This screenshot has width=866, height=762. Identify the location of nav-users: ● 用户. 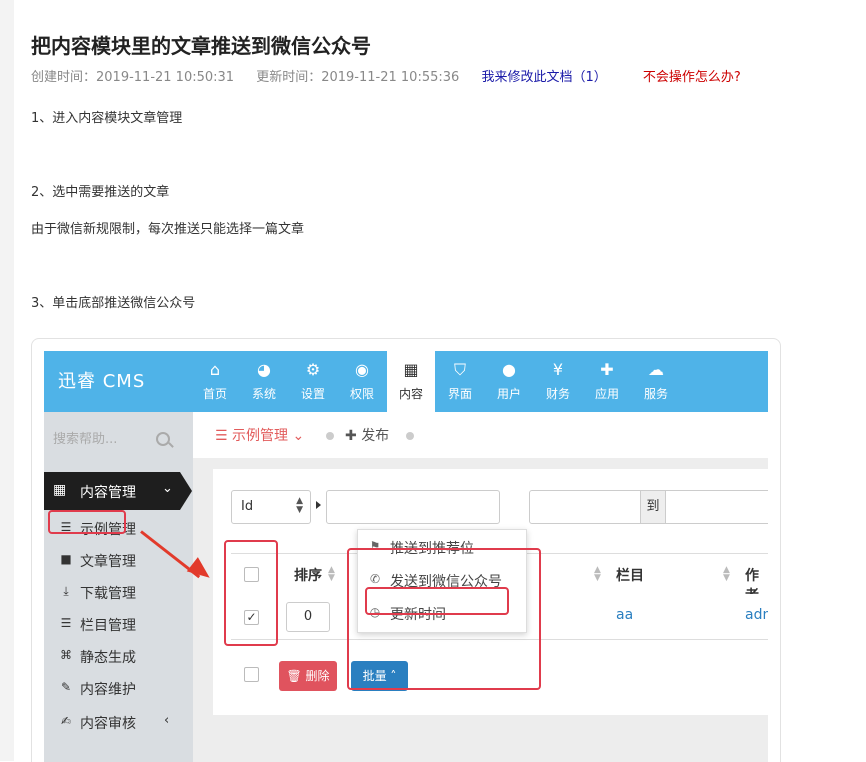
(509, 381).